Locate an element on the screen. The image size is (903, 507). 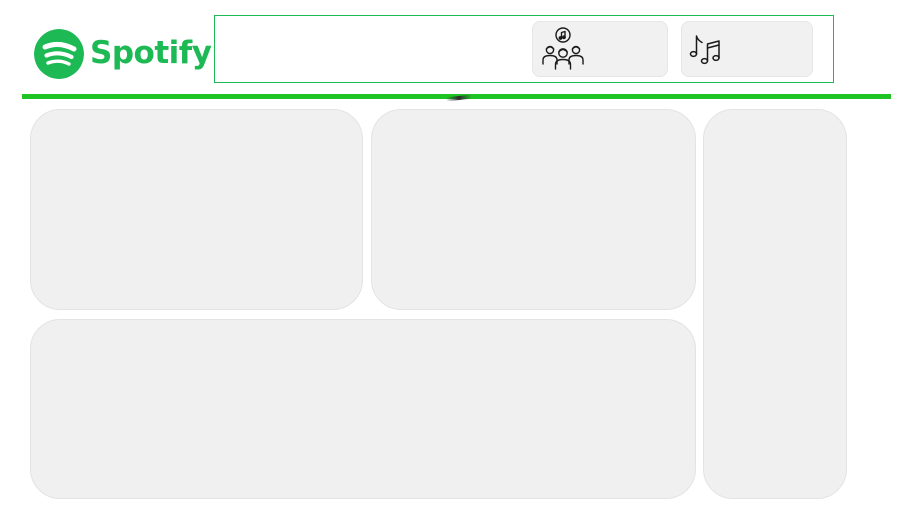
group-listening-button is located at coordinates (600, 49).